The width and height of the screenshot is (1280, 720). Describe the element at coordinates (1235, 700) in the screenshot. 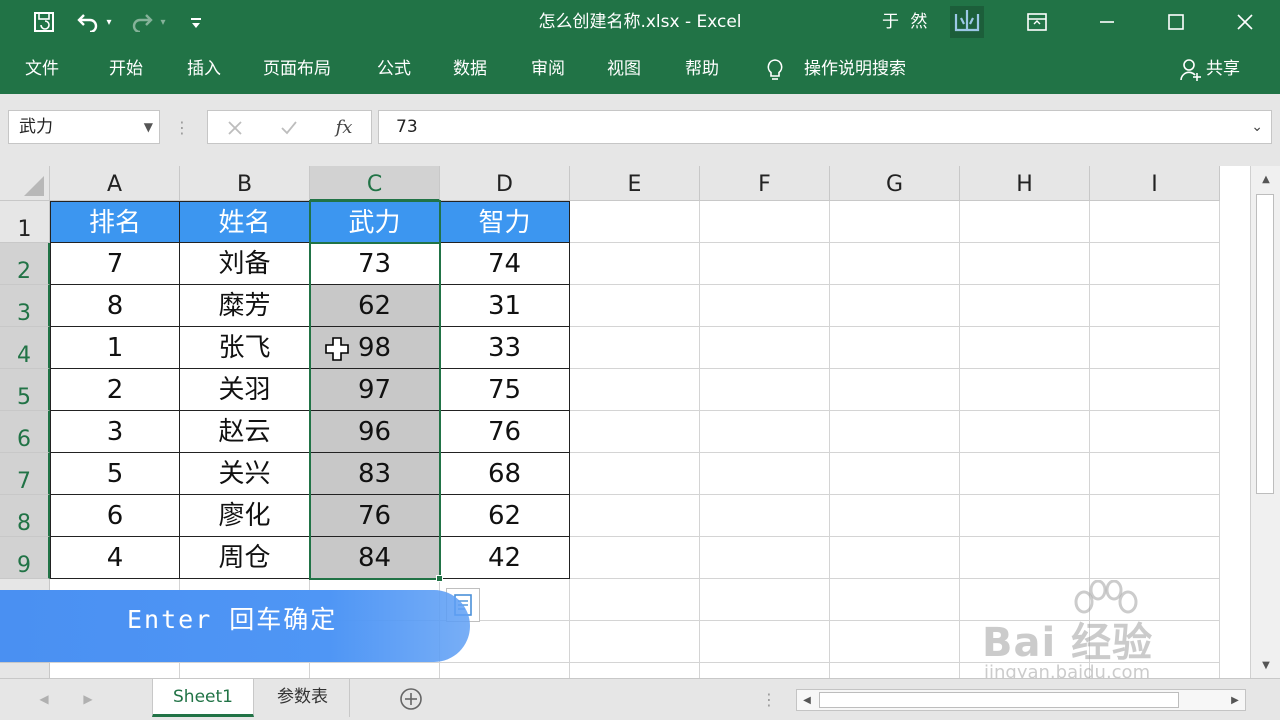

I see `scroll-right-icon: ▶` at that location.